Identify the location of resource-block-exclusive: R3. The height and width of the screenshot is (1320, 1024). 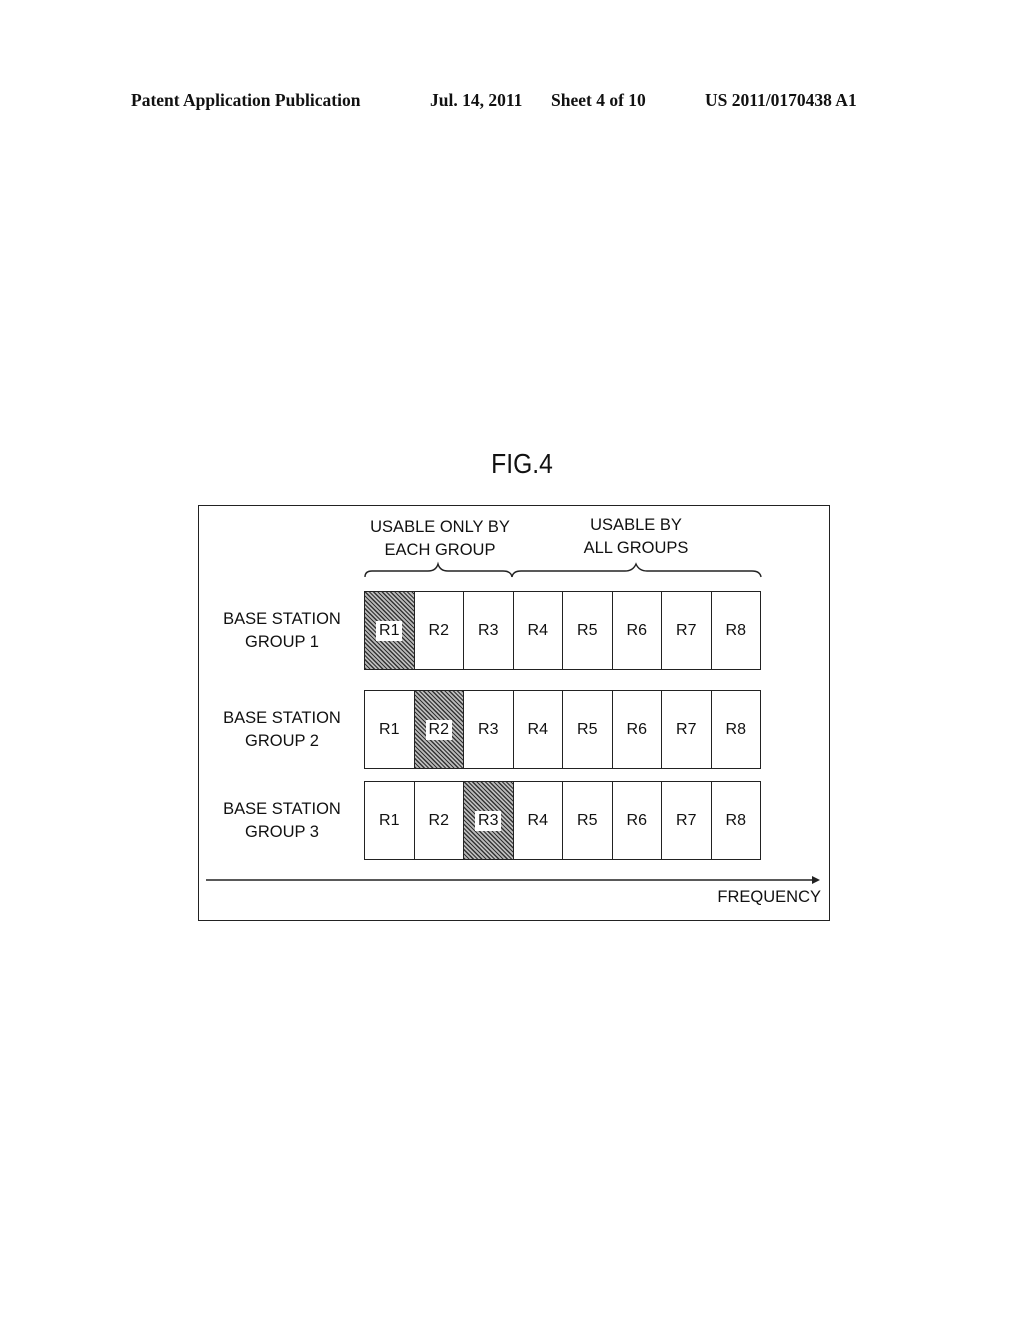
(488, 820).